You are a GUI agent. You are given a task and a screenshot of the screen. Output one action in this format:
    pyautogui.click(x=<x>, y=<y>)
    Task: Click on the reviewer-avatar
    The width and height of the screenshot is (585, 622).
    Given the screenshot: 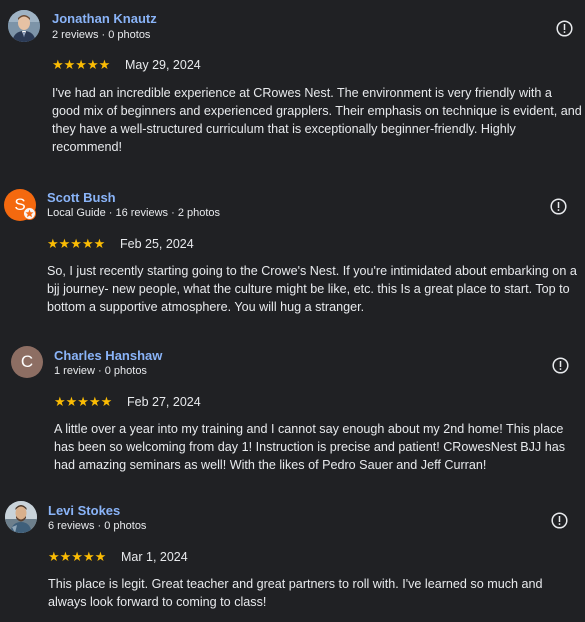 What is the action you would take?
    pyautogui.click(x=21, y=517)
    